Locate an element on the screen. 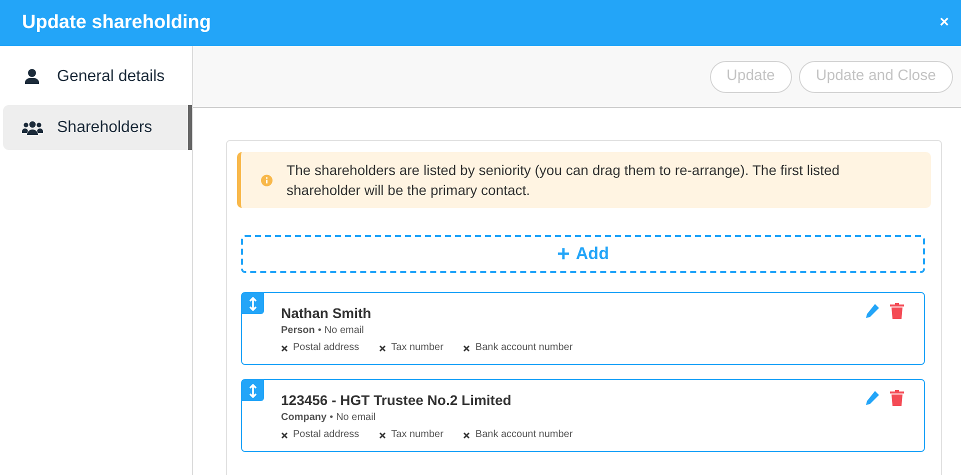 The height and width of the screenshot is (475, 961). shareholder-card: 123456 - HGT Trustee No.2 Limited Company • No email Postal address Tax number Bank account number is located at coordinates (583, 415).